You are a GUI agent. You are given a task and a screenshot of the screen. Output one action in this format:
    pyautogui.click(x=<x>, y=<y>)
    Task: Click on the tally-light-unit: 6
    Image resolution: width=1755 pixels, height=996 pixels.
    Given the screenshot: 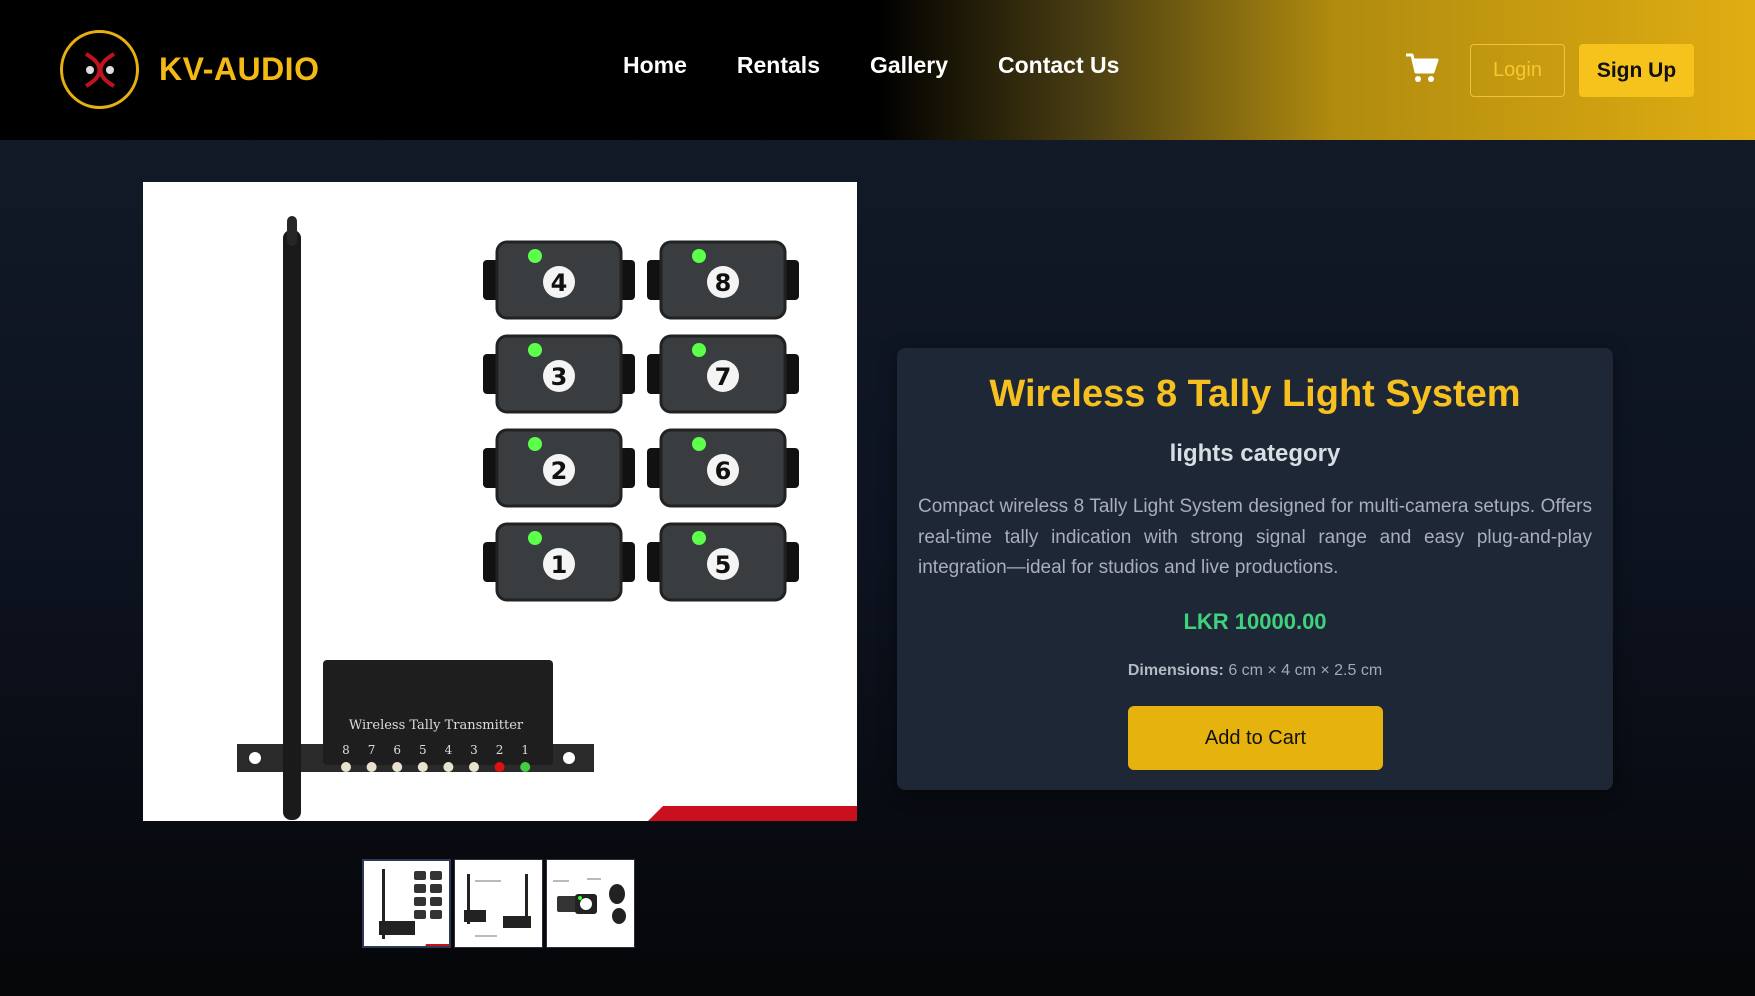 What is the action you would take?
    pyautogui.click(x=723, y=468)
    